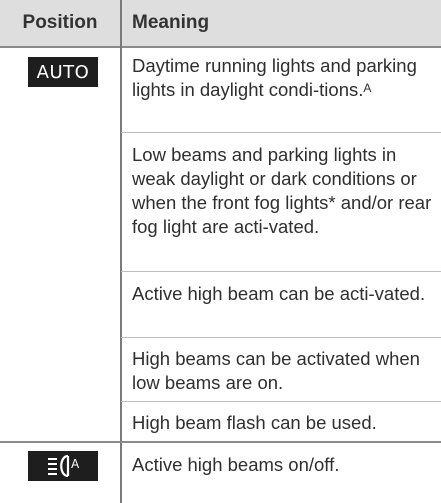  What do you see at coordinates (220, 47) in the screenshot?
I see `header-bottom-divider` at bounding box center [220, 47].